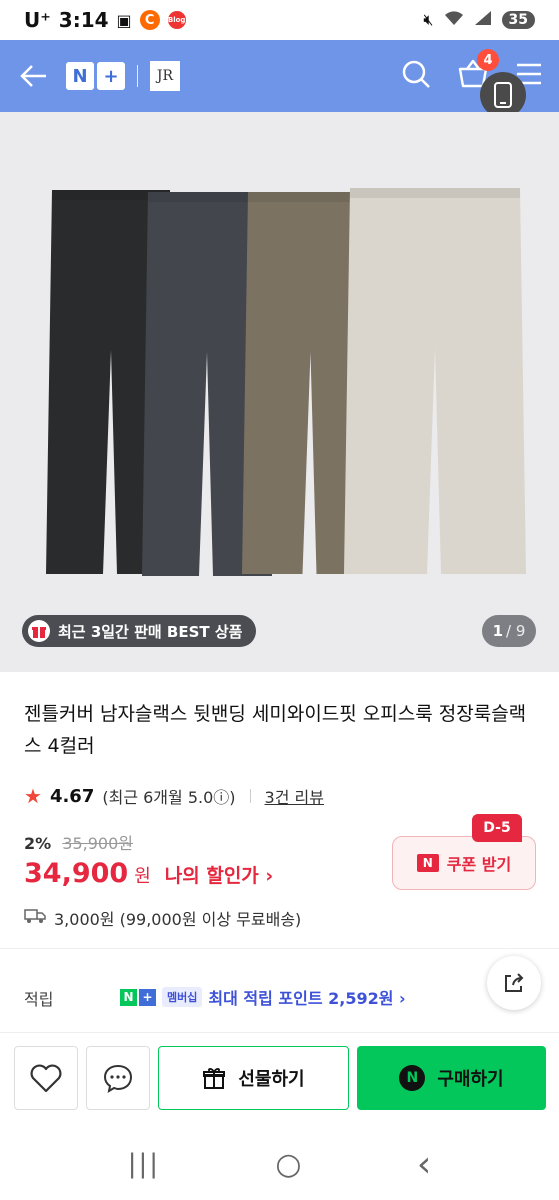 This screenshot has width=559, height=1200. What do you see at coordinates (83, 20) in the screenshot?
I see `clock: 3:14` at bounding box center [83, 20].